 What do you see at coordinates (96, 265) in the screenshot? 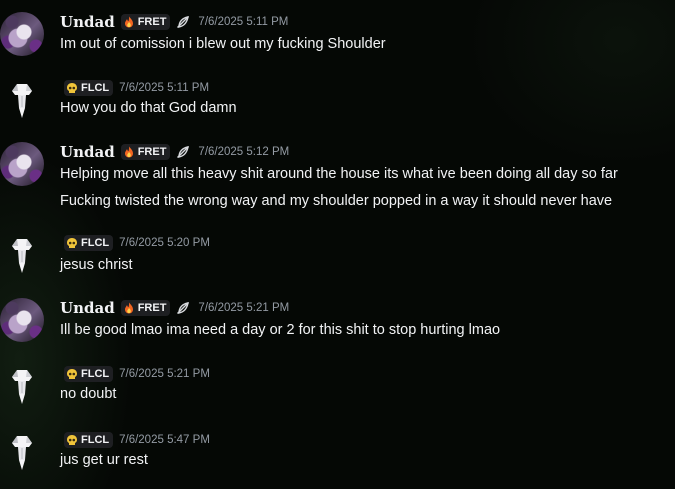
I see `message-text: jesus christ` at bounding box center [96, 265].